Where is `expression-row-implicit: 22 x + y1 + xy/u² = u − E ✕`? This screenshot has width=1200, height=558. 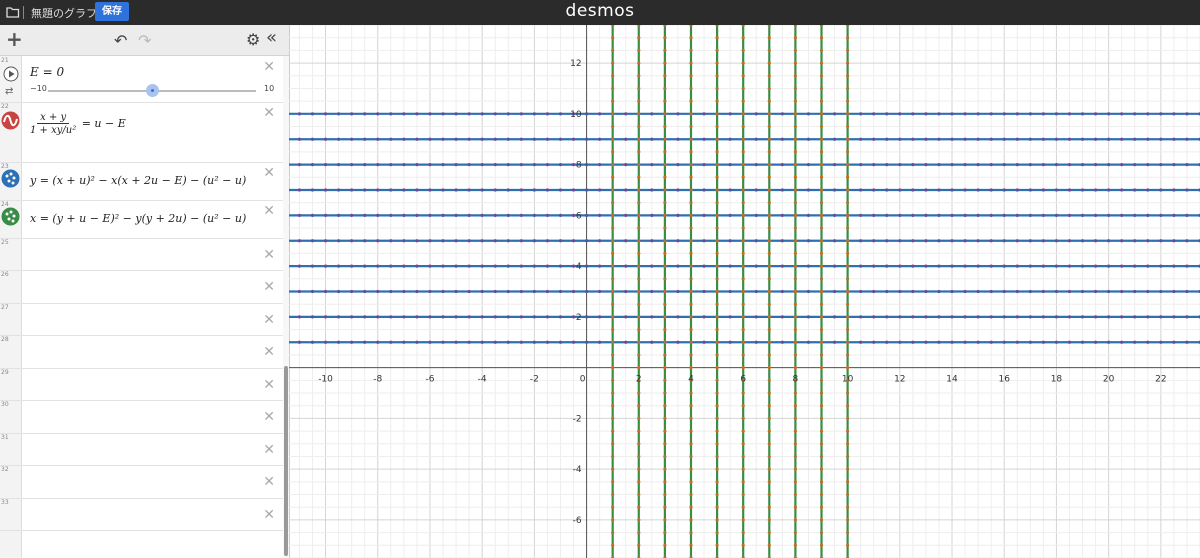 expression-row-implicit: 22 x + y1 + xy/u² = u − E ✕ is located at coordinates (141, 132).